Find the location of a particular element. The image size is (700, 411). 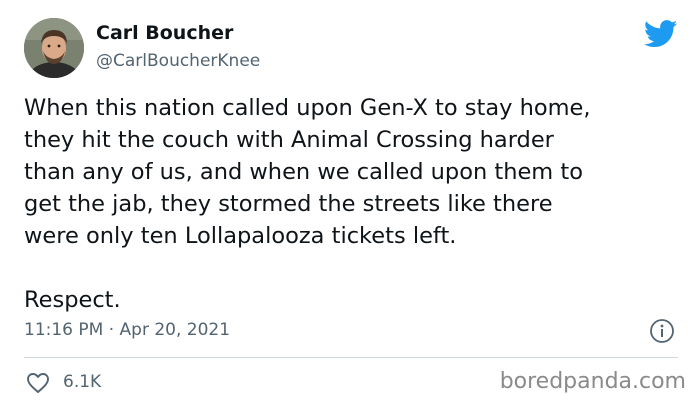

like-count: 6.1K is located at coordinates (82, 382).